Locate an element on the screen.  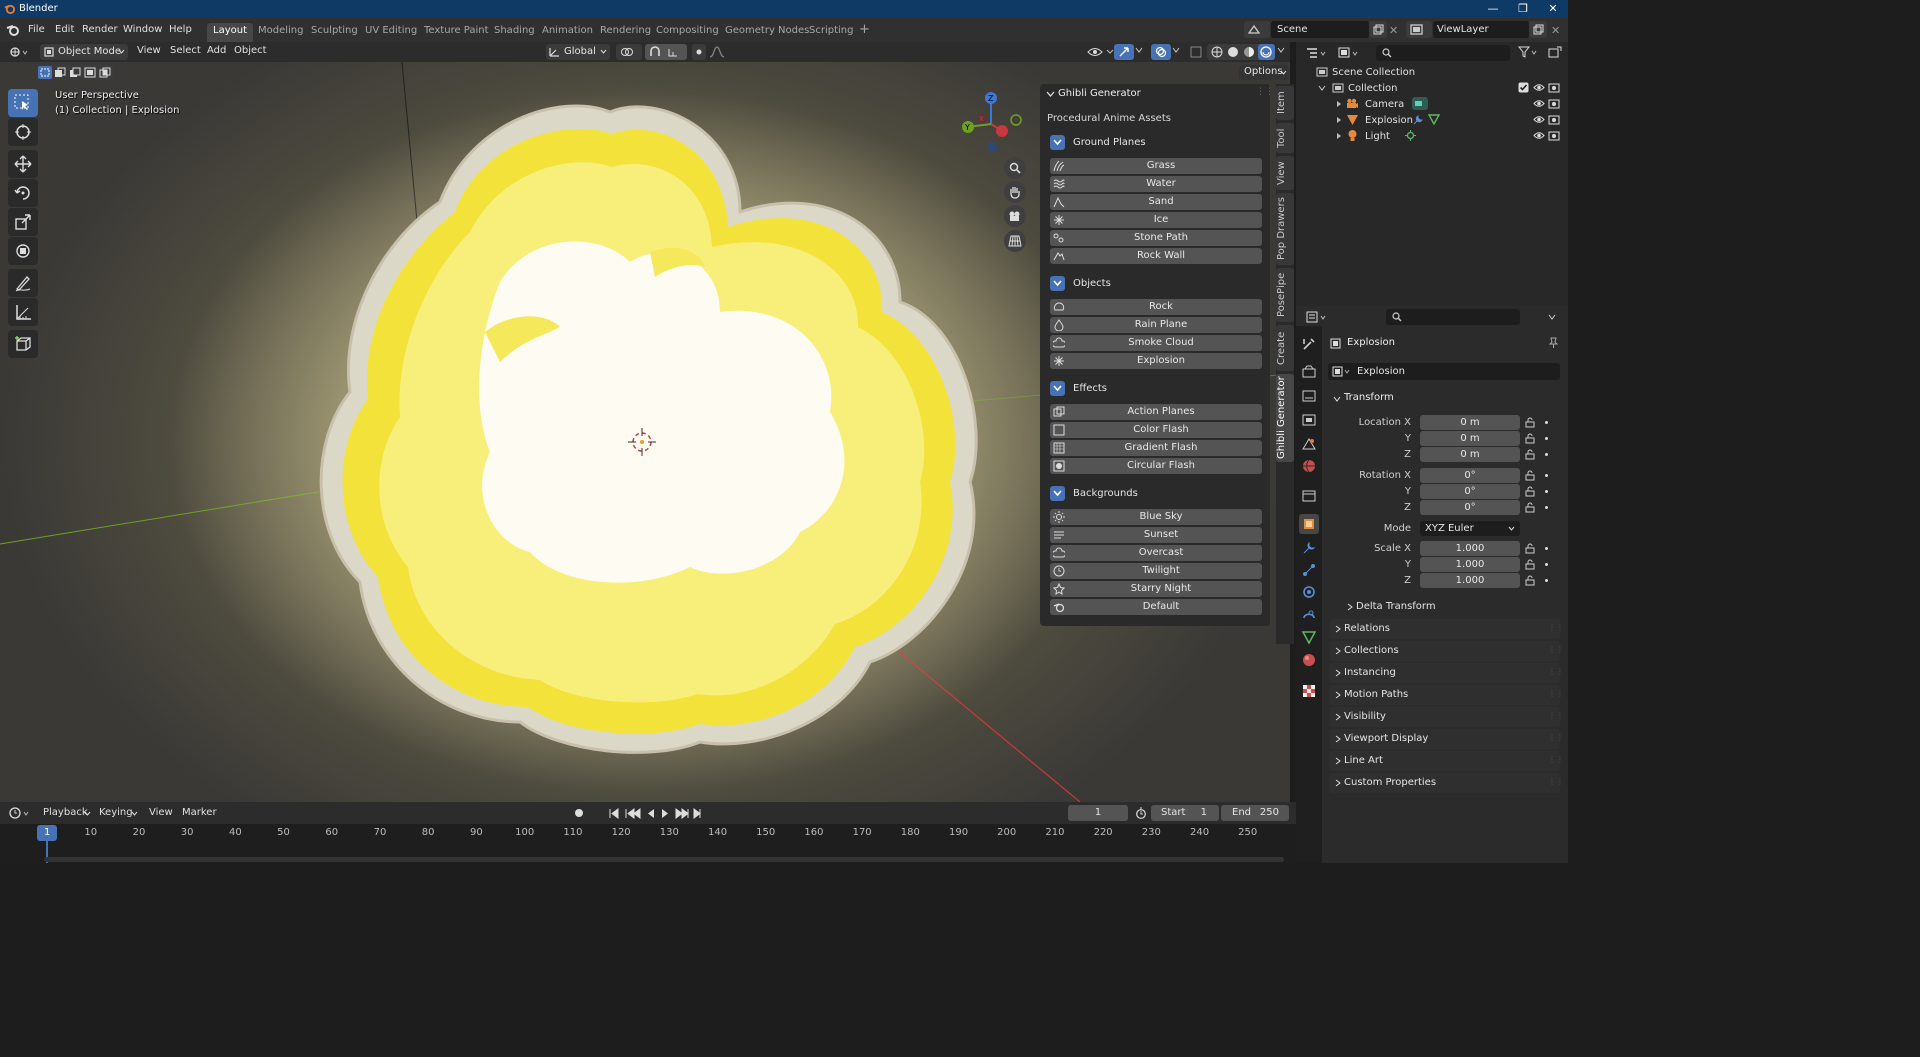
new-scene-button is located at coordinates (1378, 29).